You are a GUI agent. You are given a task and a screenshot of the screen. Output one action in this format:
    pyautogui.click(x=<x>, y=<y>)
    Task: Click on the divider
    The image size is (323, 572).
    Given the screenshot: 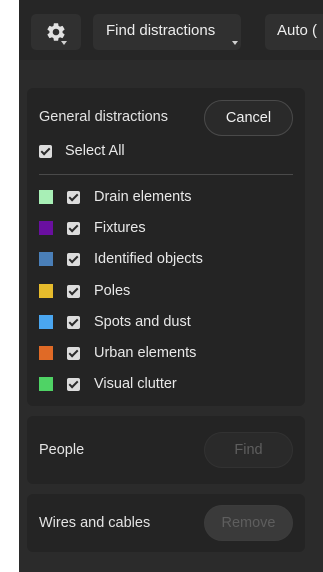 What is the action you would take?
    pyautogui.click(x=166, y=174)
    